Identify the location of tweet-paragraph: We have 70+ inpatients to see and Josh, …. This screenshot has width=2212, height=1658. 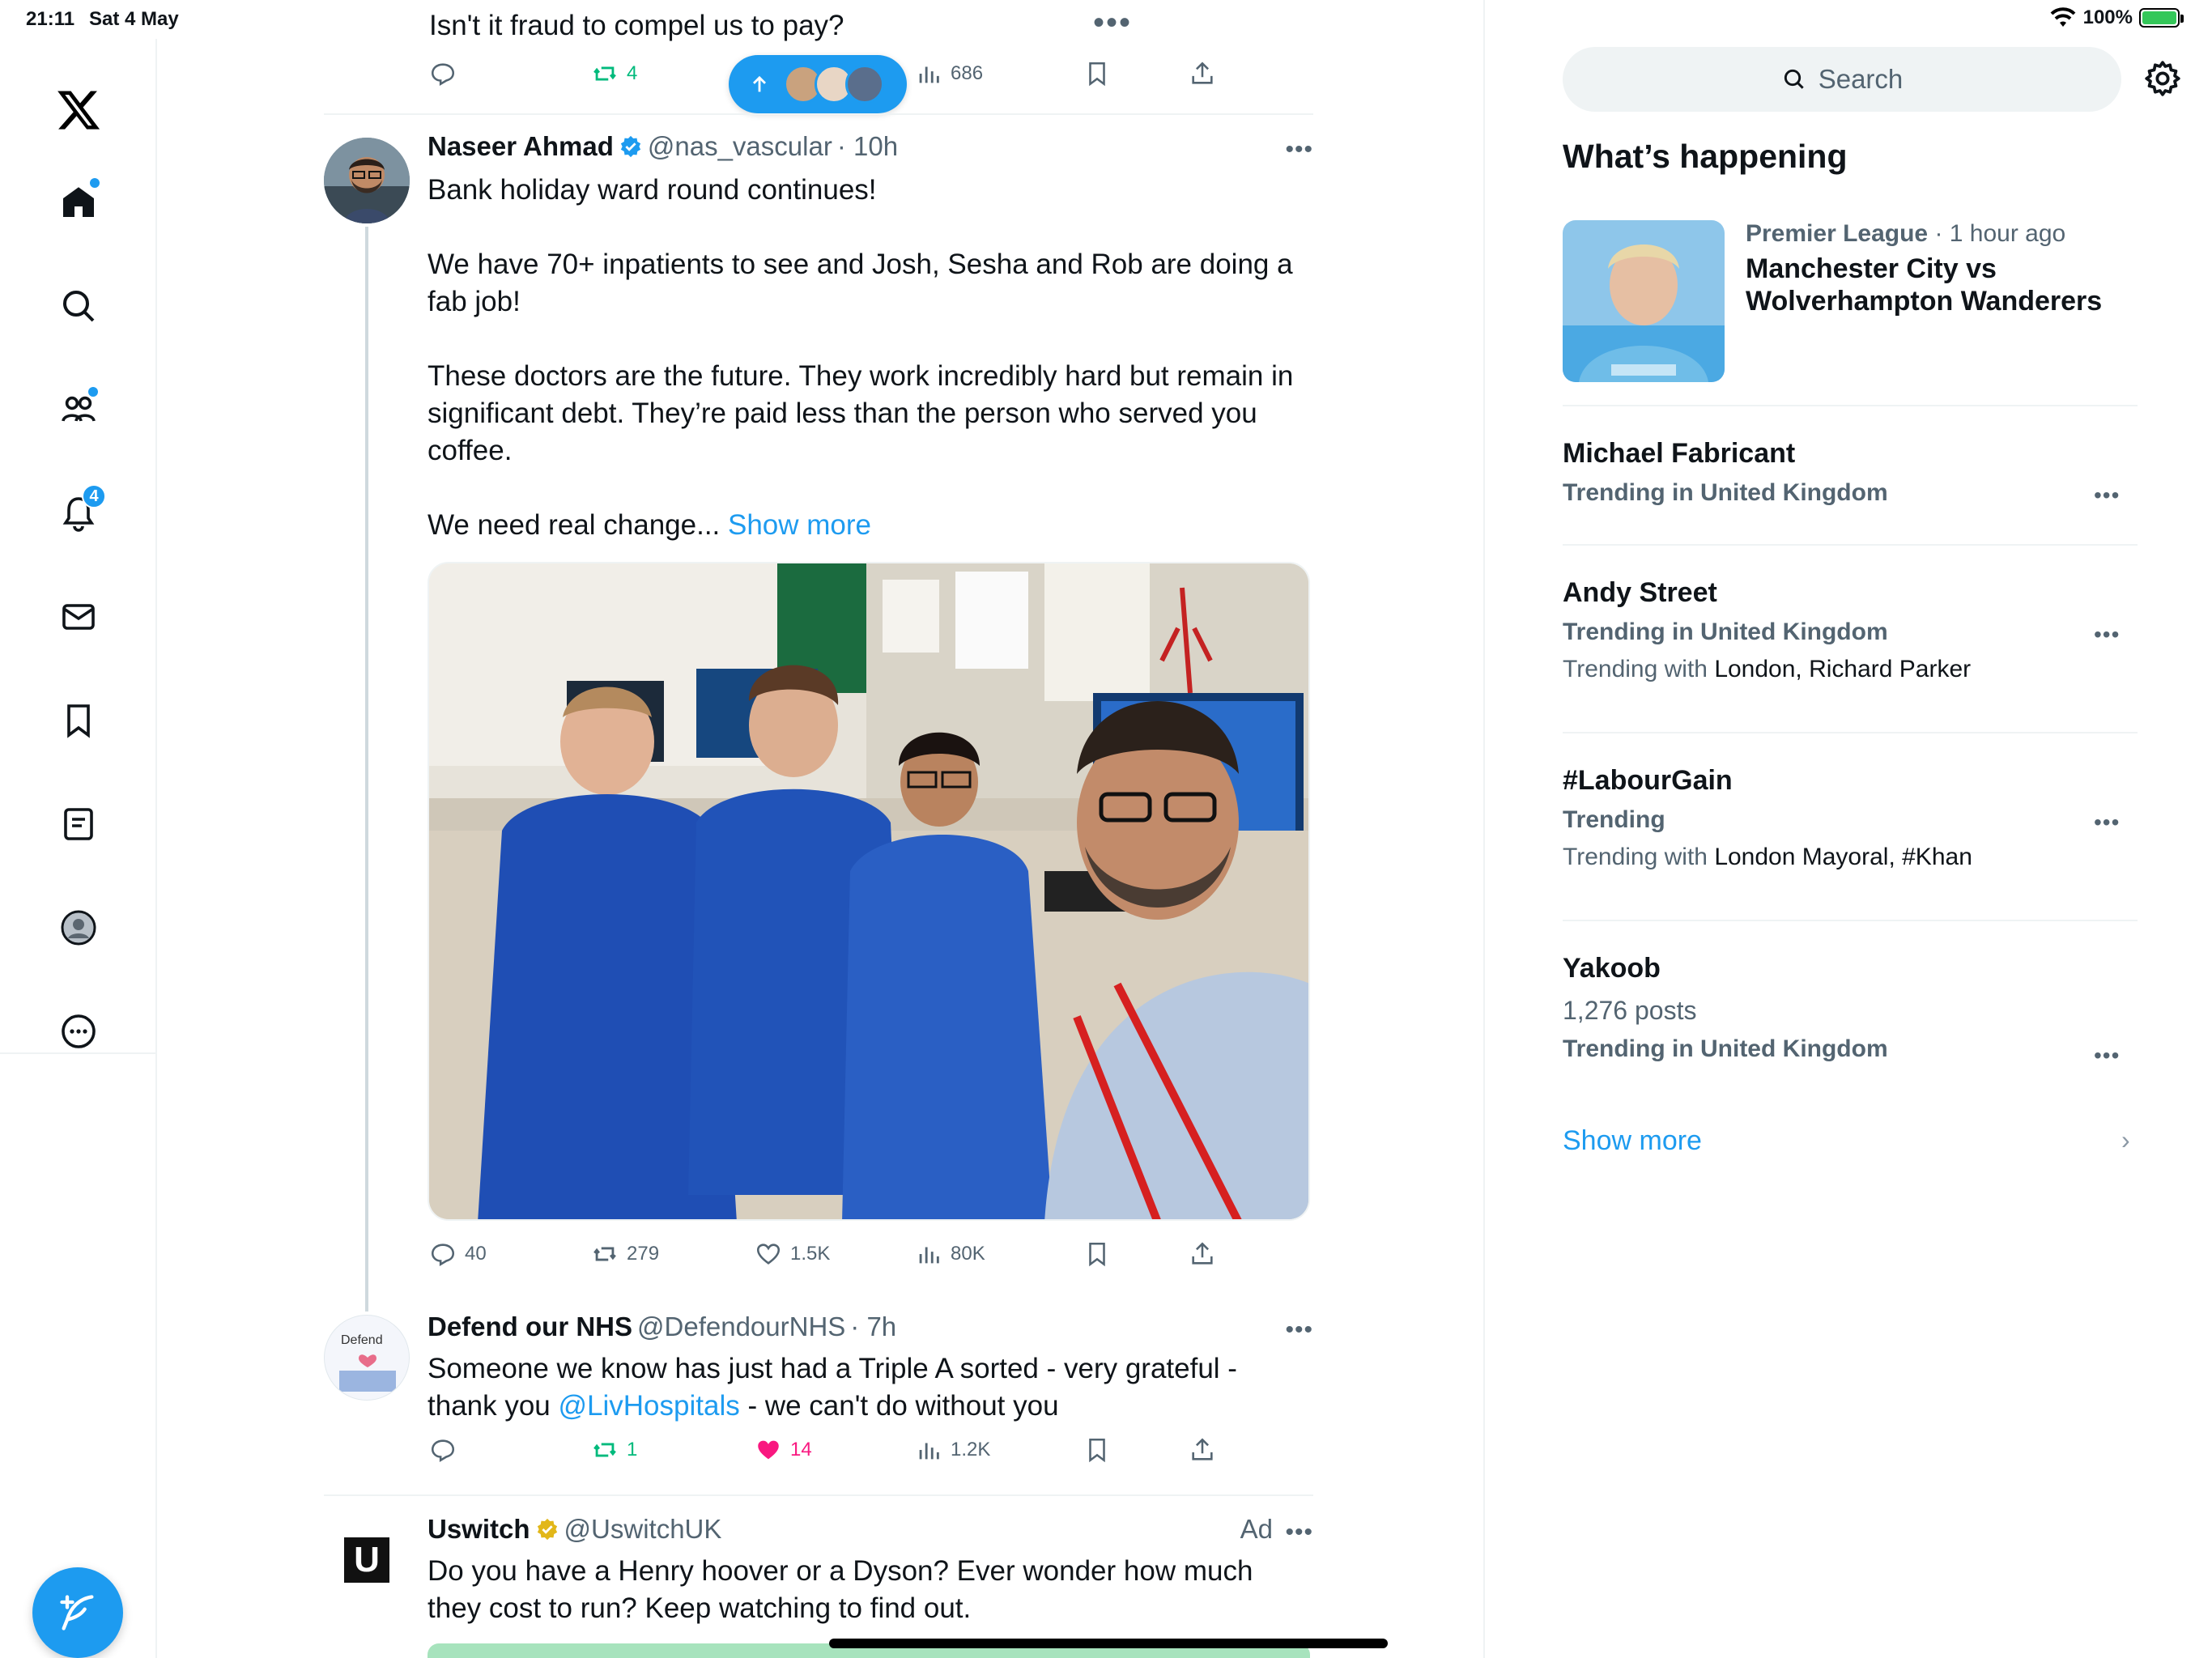
(860, 283).